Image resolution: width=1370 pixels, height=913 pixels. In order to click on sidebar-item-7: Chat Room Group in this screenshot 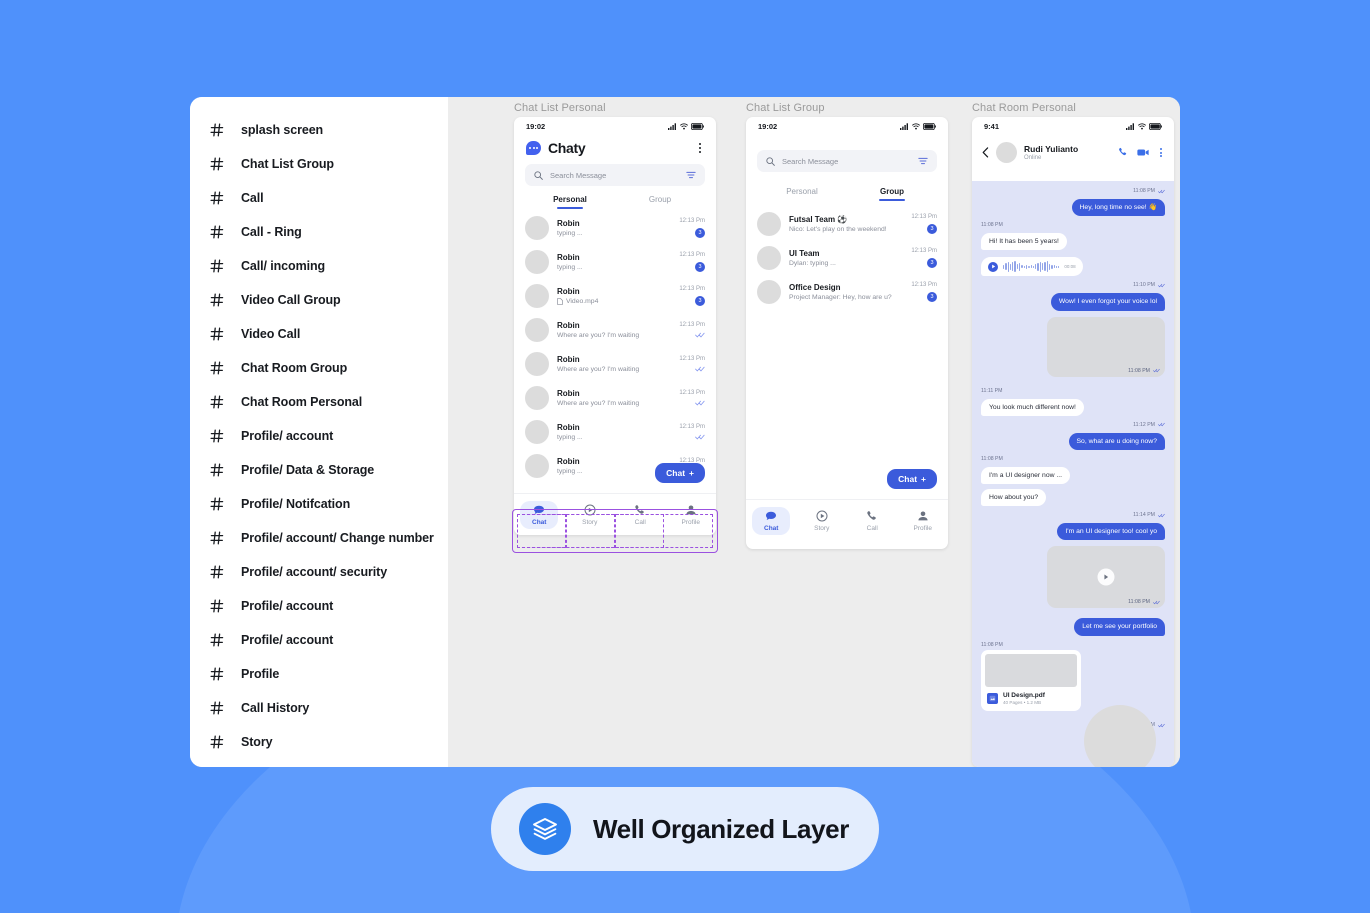, I will do `click(319, 368)`.